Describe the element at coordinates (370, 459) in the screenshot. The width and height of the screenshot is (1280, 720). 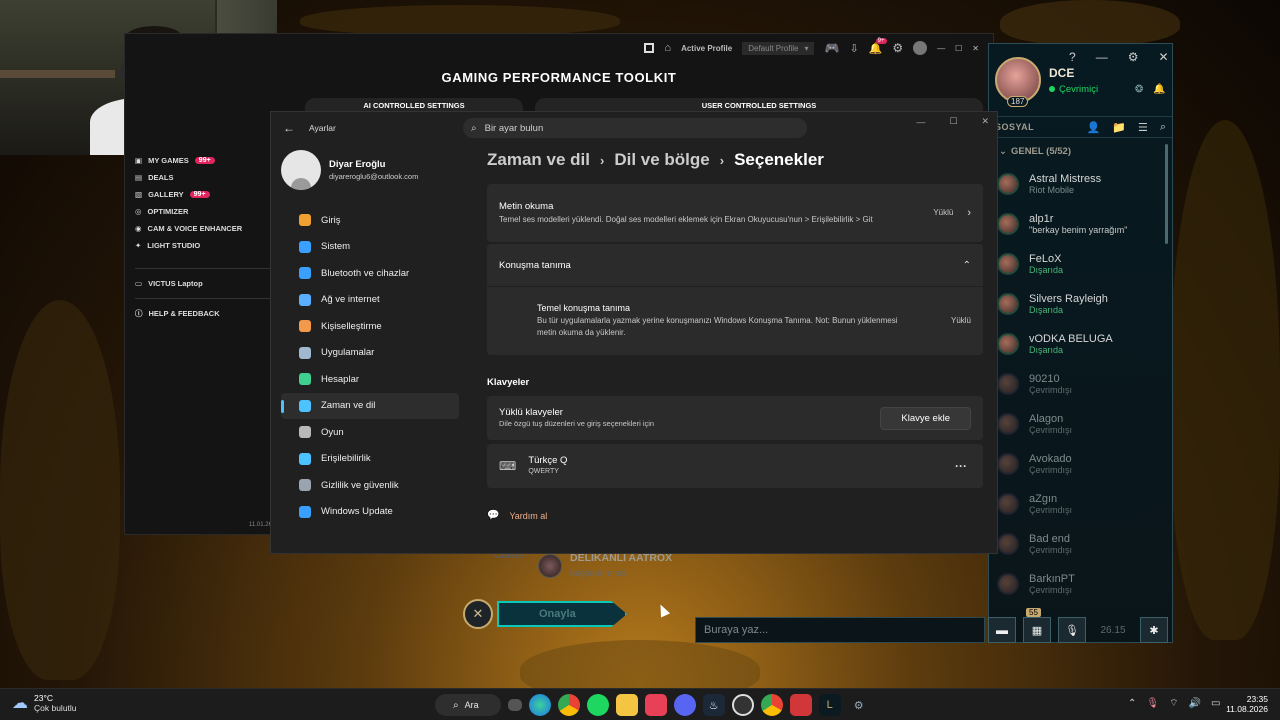
I see `nav-item: Erişilebilirlik` at that location.